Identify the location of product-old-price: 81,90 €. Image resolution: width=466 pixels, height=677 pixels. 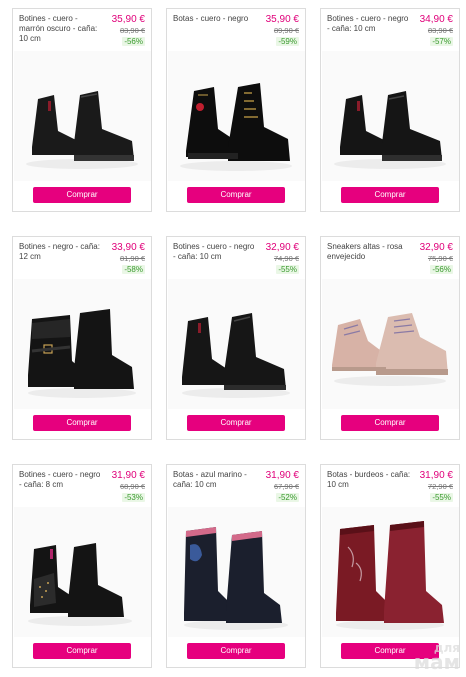
(132, 258).